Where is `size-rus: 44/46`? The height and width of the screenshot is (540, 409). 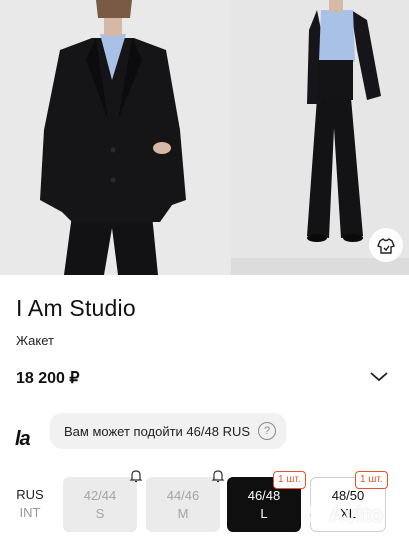
size-rus: 44/46 is located at coordinates (183, 495).